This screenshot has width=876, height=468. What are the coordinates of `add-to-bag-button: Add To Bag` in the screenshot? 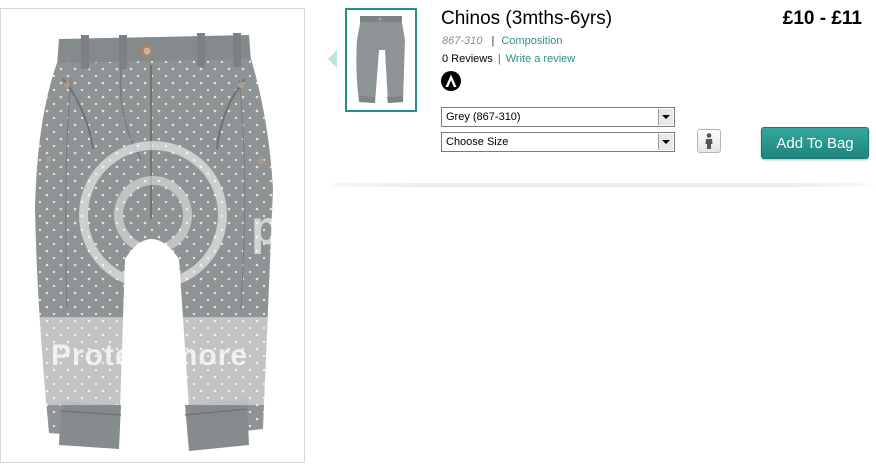 It's located at (815, 143).